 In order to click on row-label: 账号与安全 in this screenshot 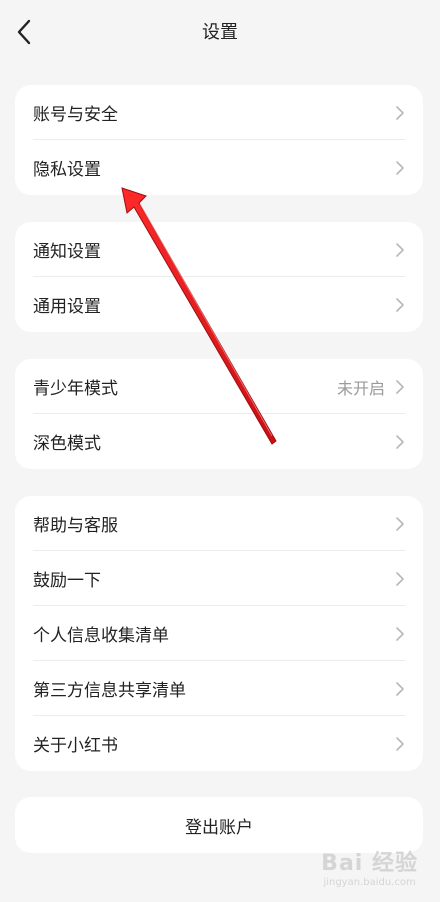, I will do `click(75, 115)`.